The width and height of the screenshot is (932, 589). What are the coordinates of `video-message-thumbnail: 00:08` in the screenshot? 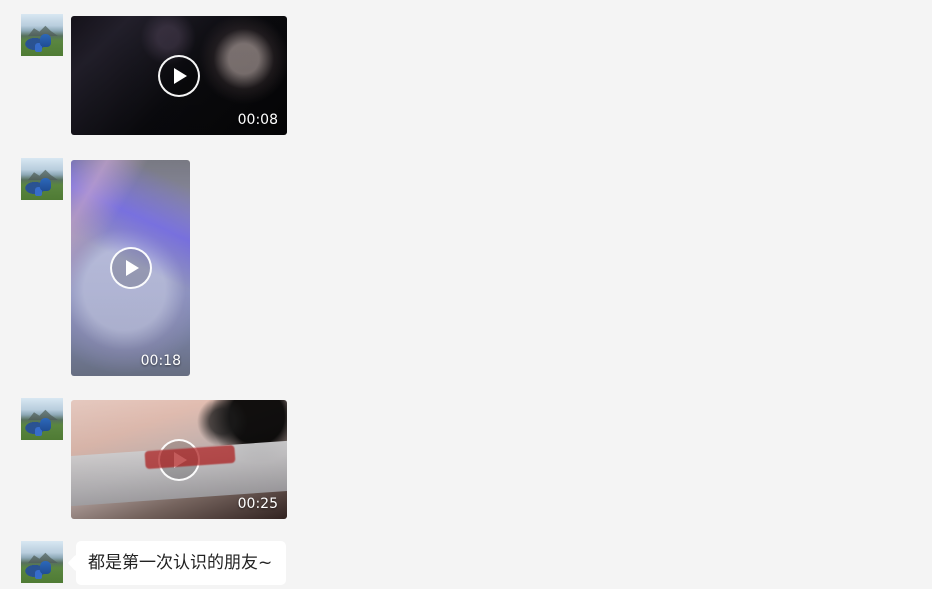 It's located at (179, 75).